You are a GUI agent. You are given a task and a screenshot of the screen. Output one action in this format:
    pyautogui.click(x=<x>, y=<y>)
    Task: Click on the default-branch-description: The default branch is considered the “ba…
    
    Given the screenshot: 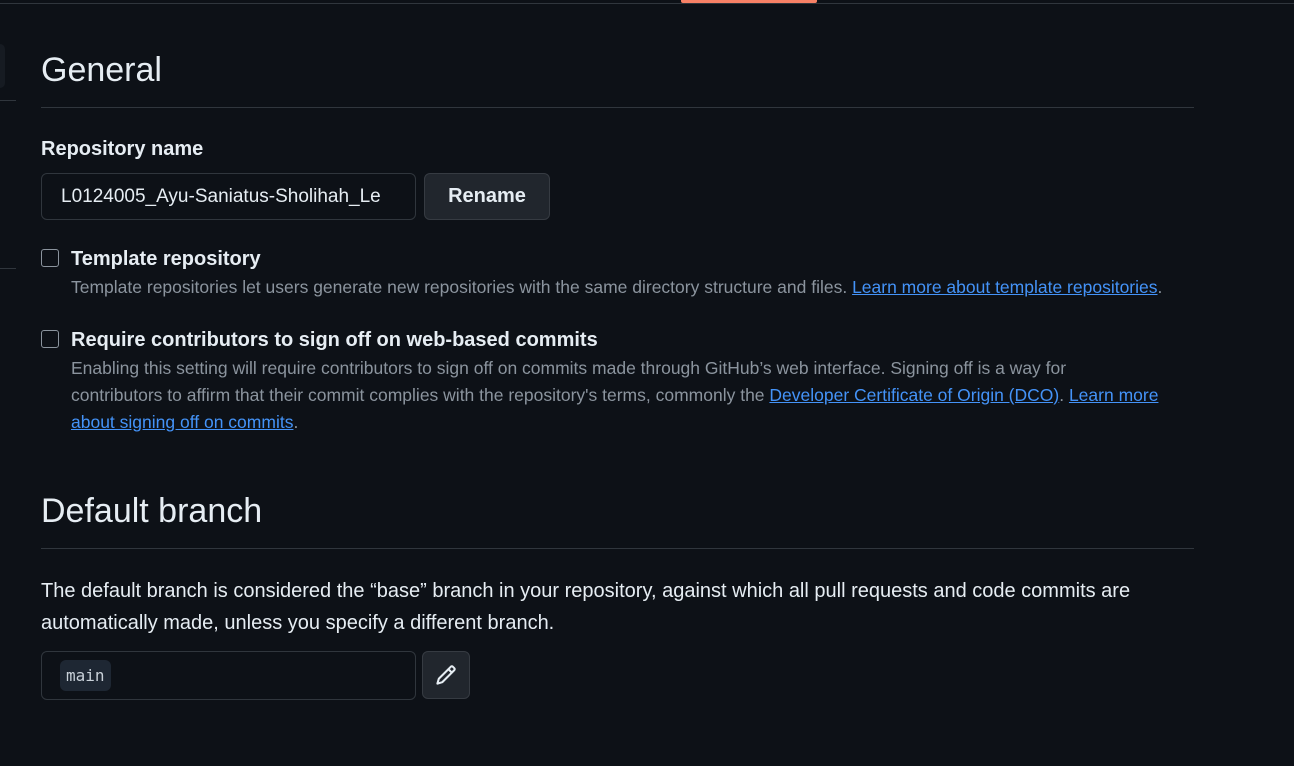 What is the action you would take?
    pyautogui.click(x=586, y=607)
    